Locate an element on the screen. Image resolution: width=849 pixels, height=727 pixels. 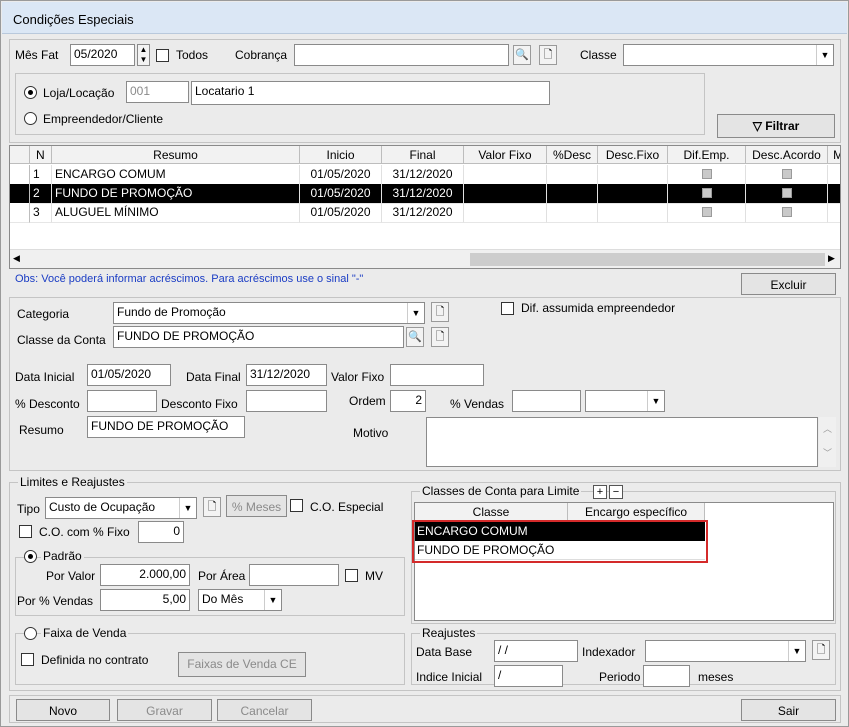
mv-checkbox is located at coordinates (351, 575).